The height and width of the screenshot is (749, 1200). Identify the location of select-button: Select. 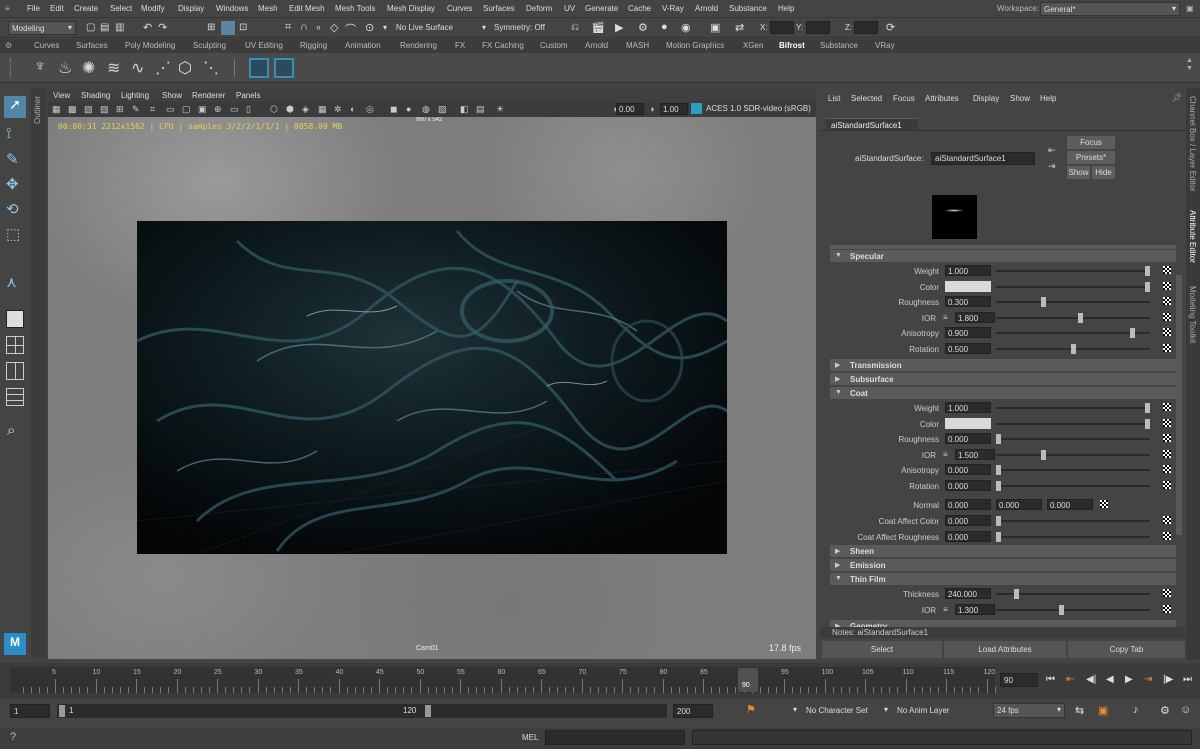
(882, 649).